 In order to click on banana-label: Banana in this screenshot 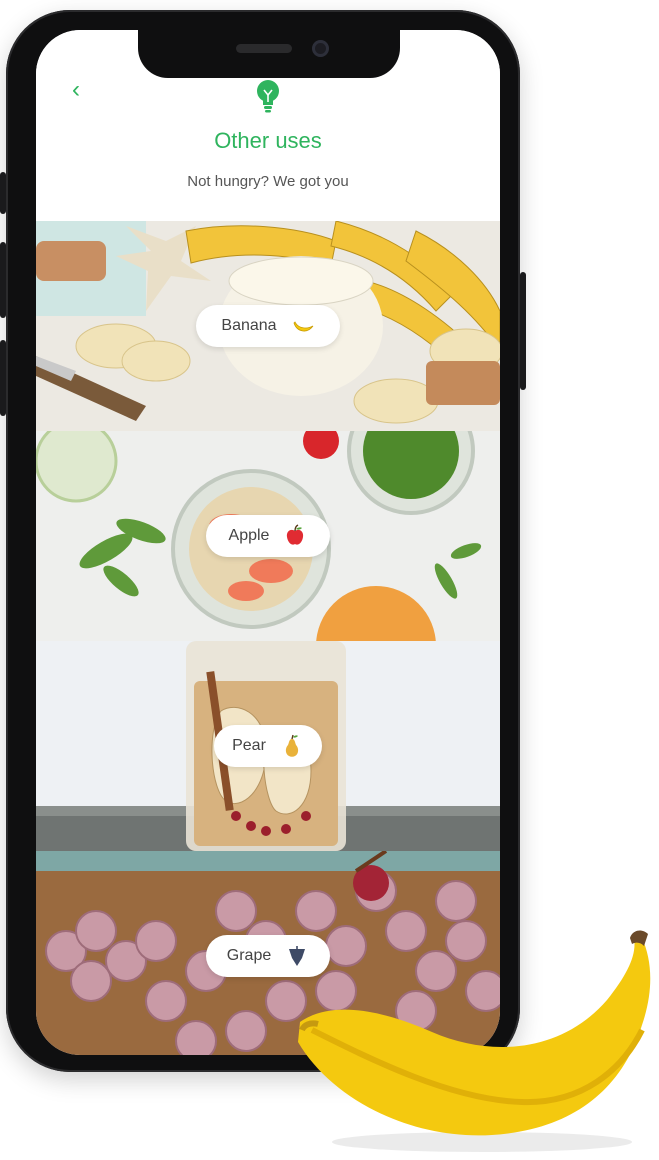, I will do `click(268, 326)`.